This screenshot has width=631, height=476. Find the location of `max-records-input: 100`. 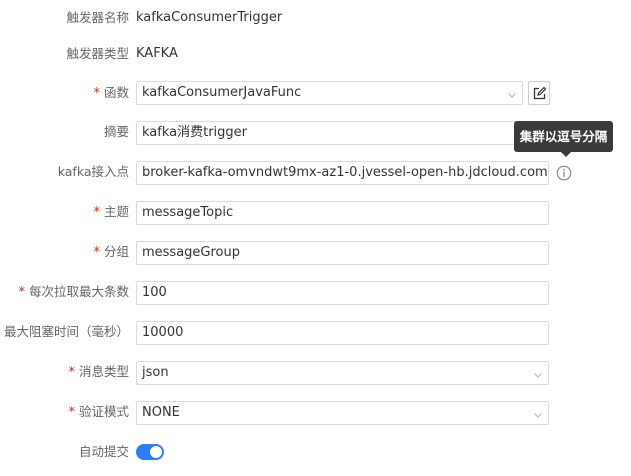

max-records-input: 100 is located at coordinates (342, 293).